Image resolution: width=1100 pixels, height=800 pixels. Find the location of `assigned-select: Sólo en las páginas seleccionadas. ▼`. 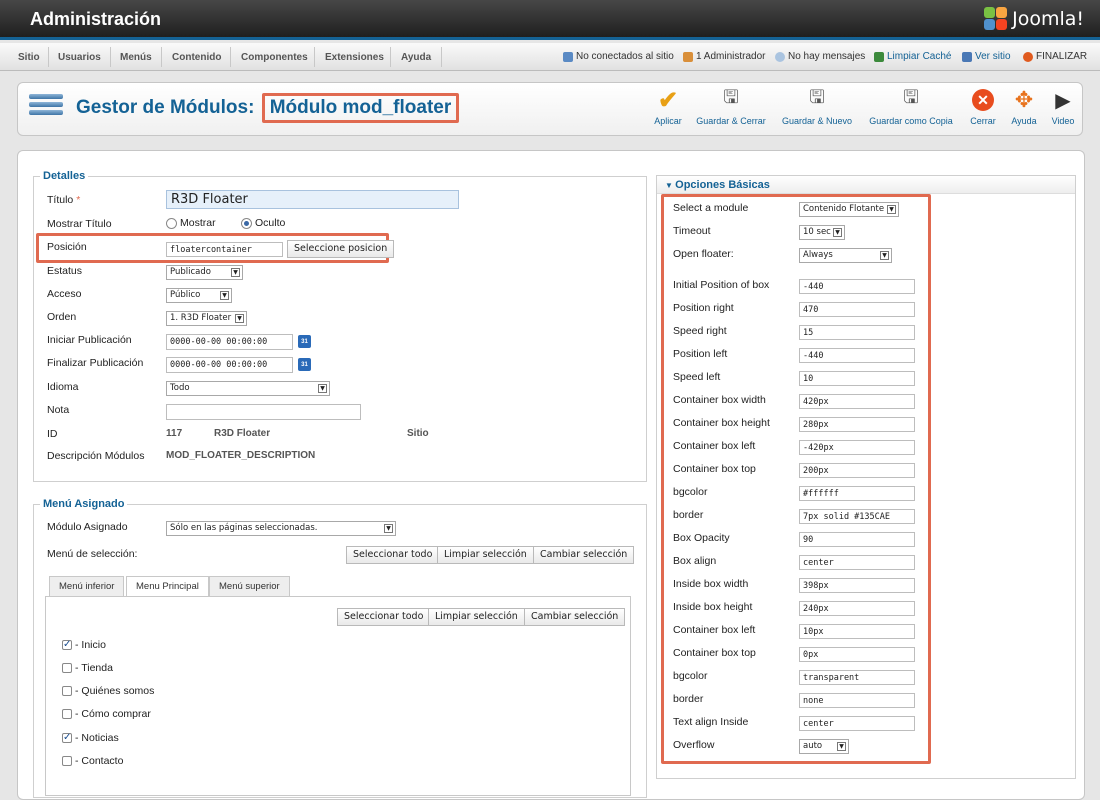

assigned-select: Sólo en las páginas seleccionadas. ▼ is located at coordinates (281, 528).